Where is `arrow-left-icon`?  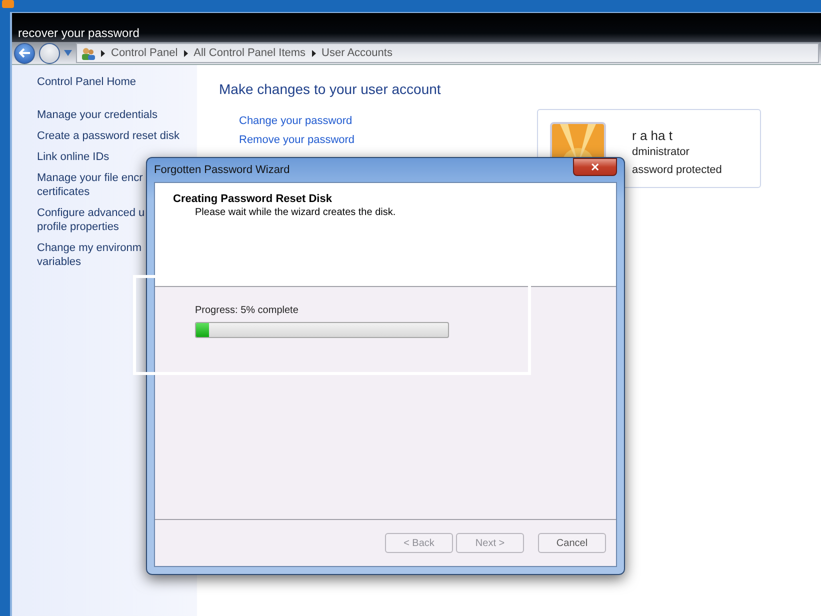 arrow-left-icon is located at coordinates (24, 53).